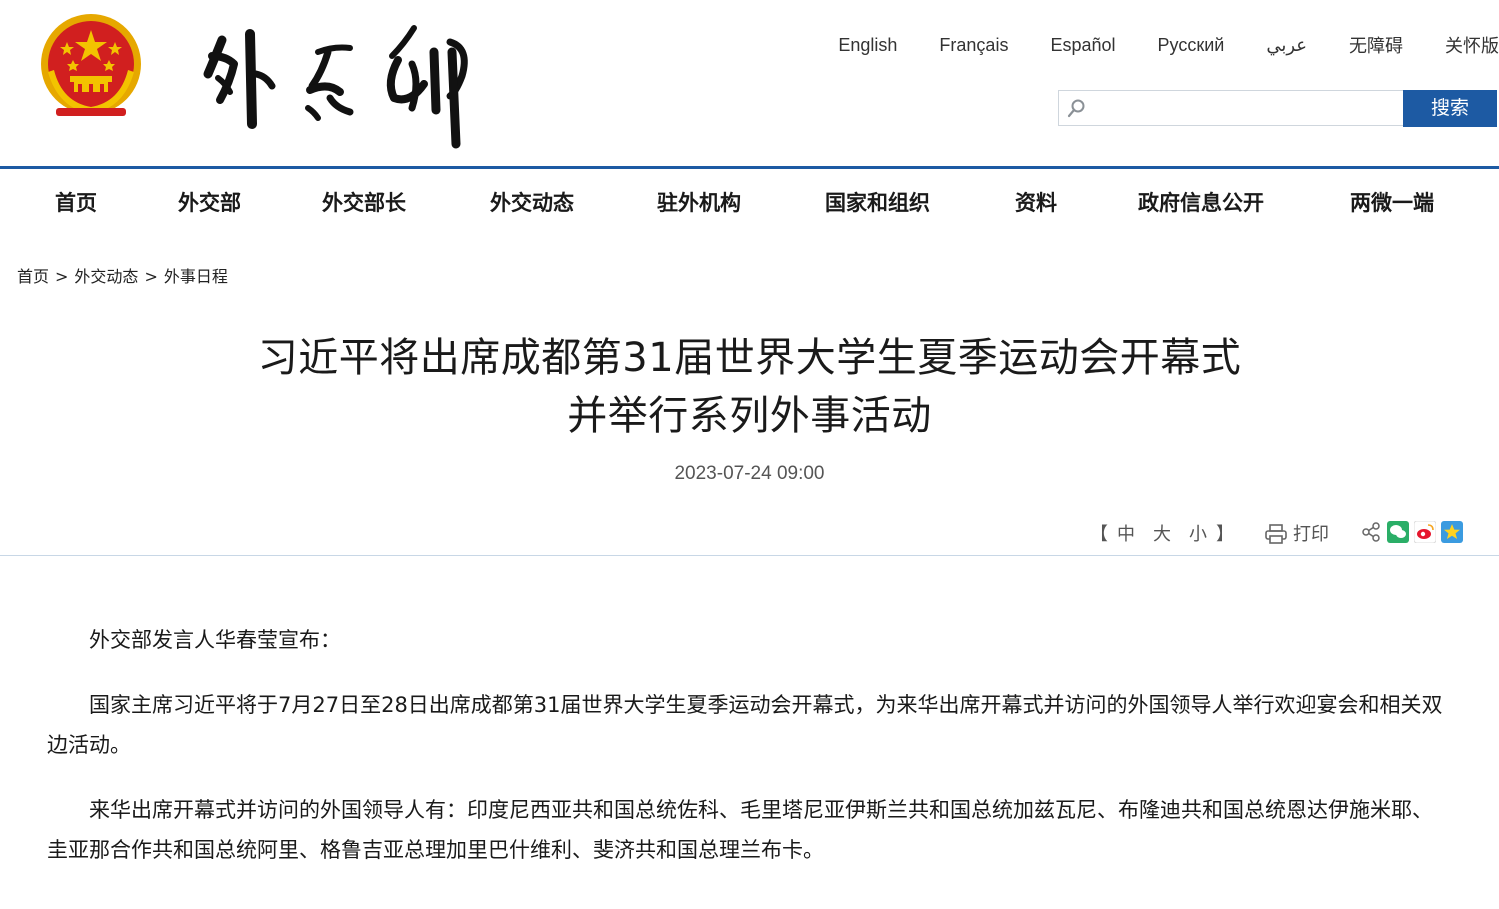  I want to click on article-date: 2023-07-24 09:00, so click(749, 473).